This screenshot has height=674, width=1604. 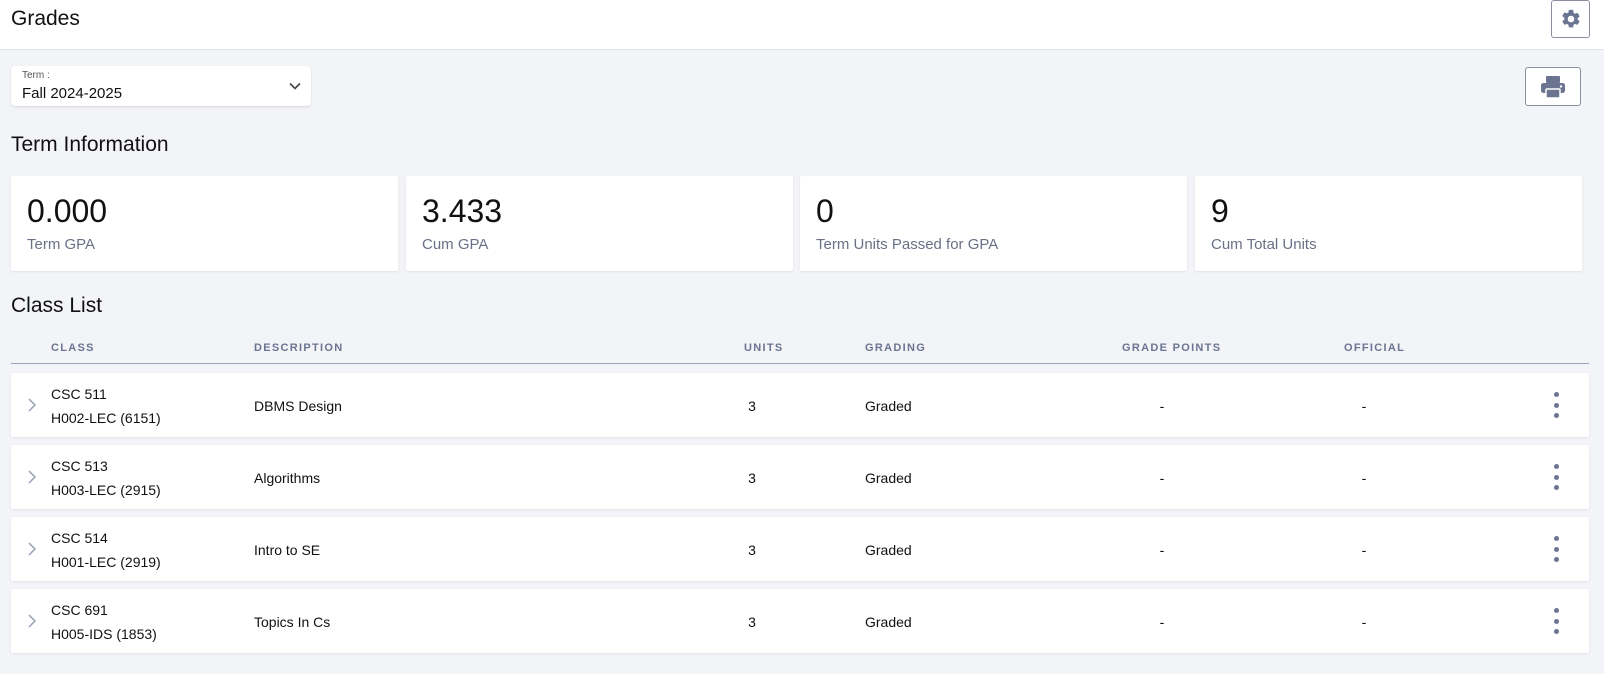 What do you see at coordinates (79, 610) in the screenshot?
I see `class-code: CSC 691` at bounding box center [79, 610].